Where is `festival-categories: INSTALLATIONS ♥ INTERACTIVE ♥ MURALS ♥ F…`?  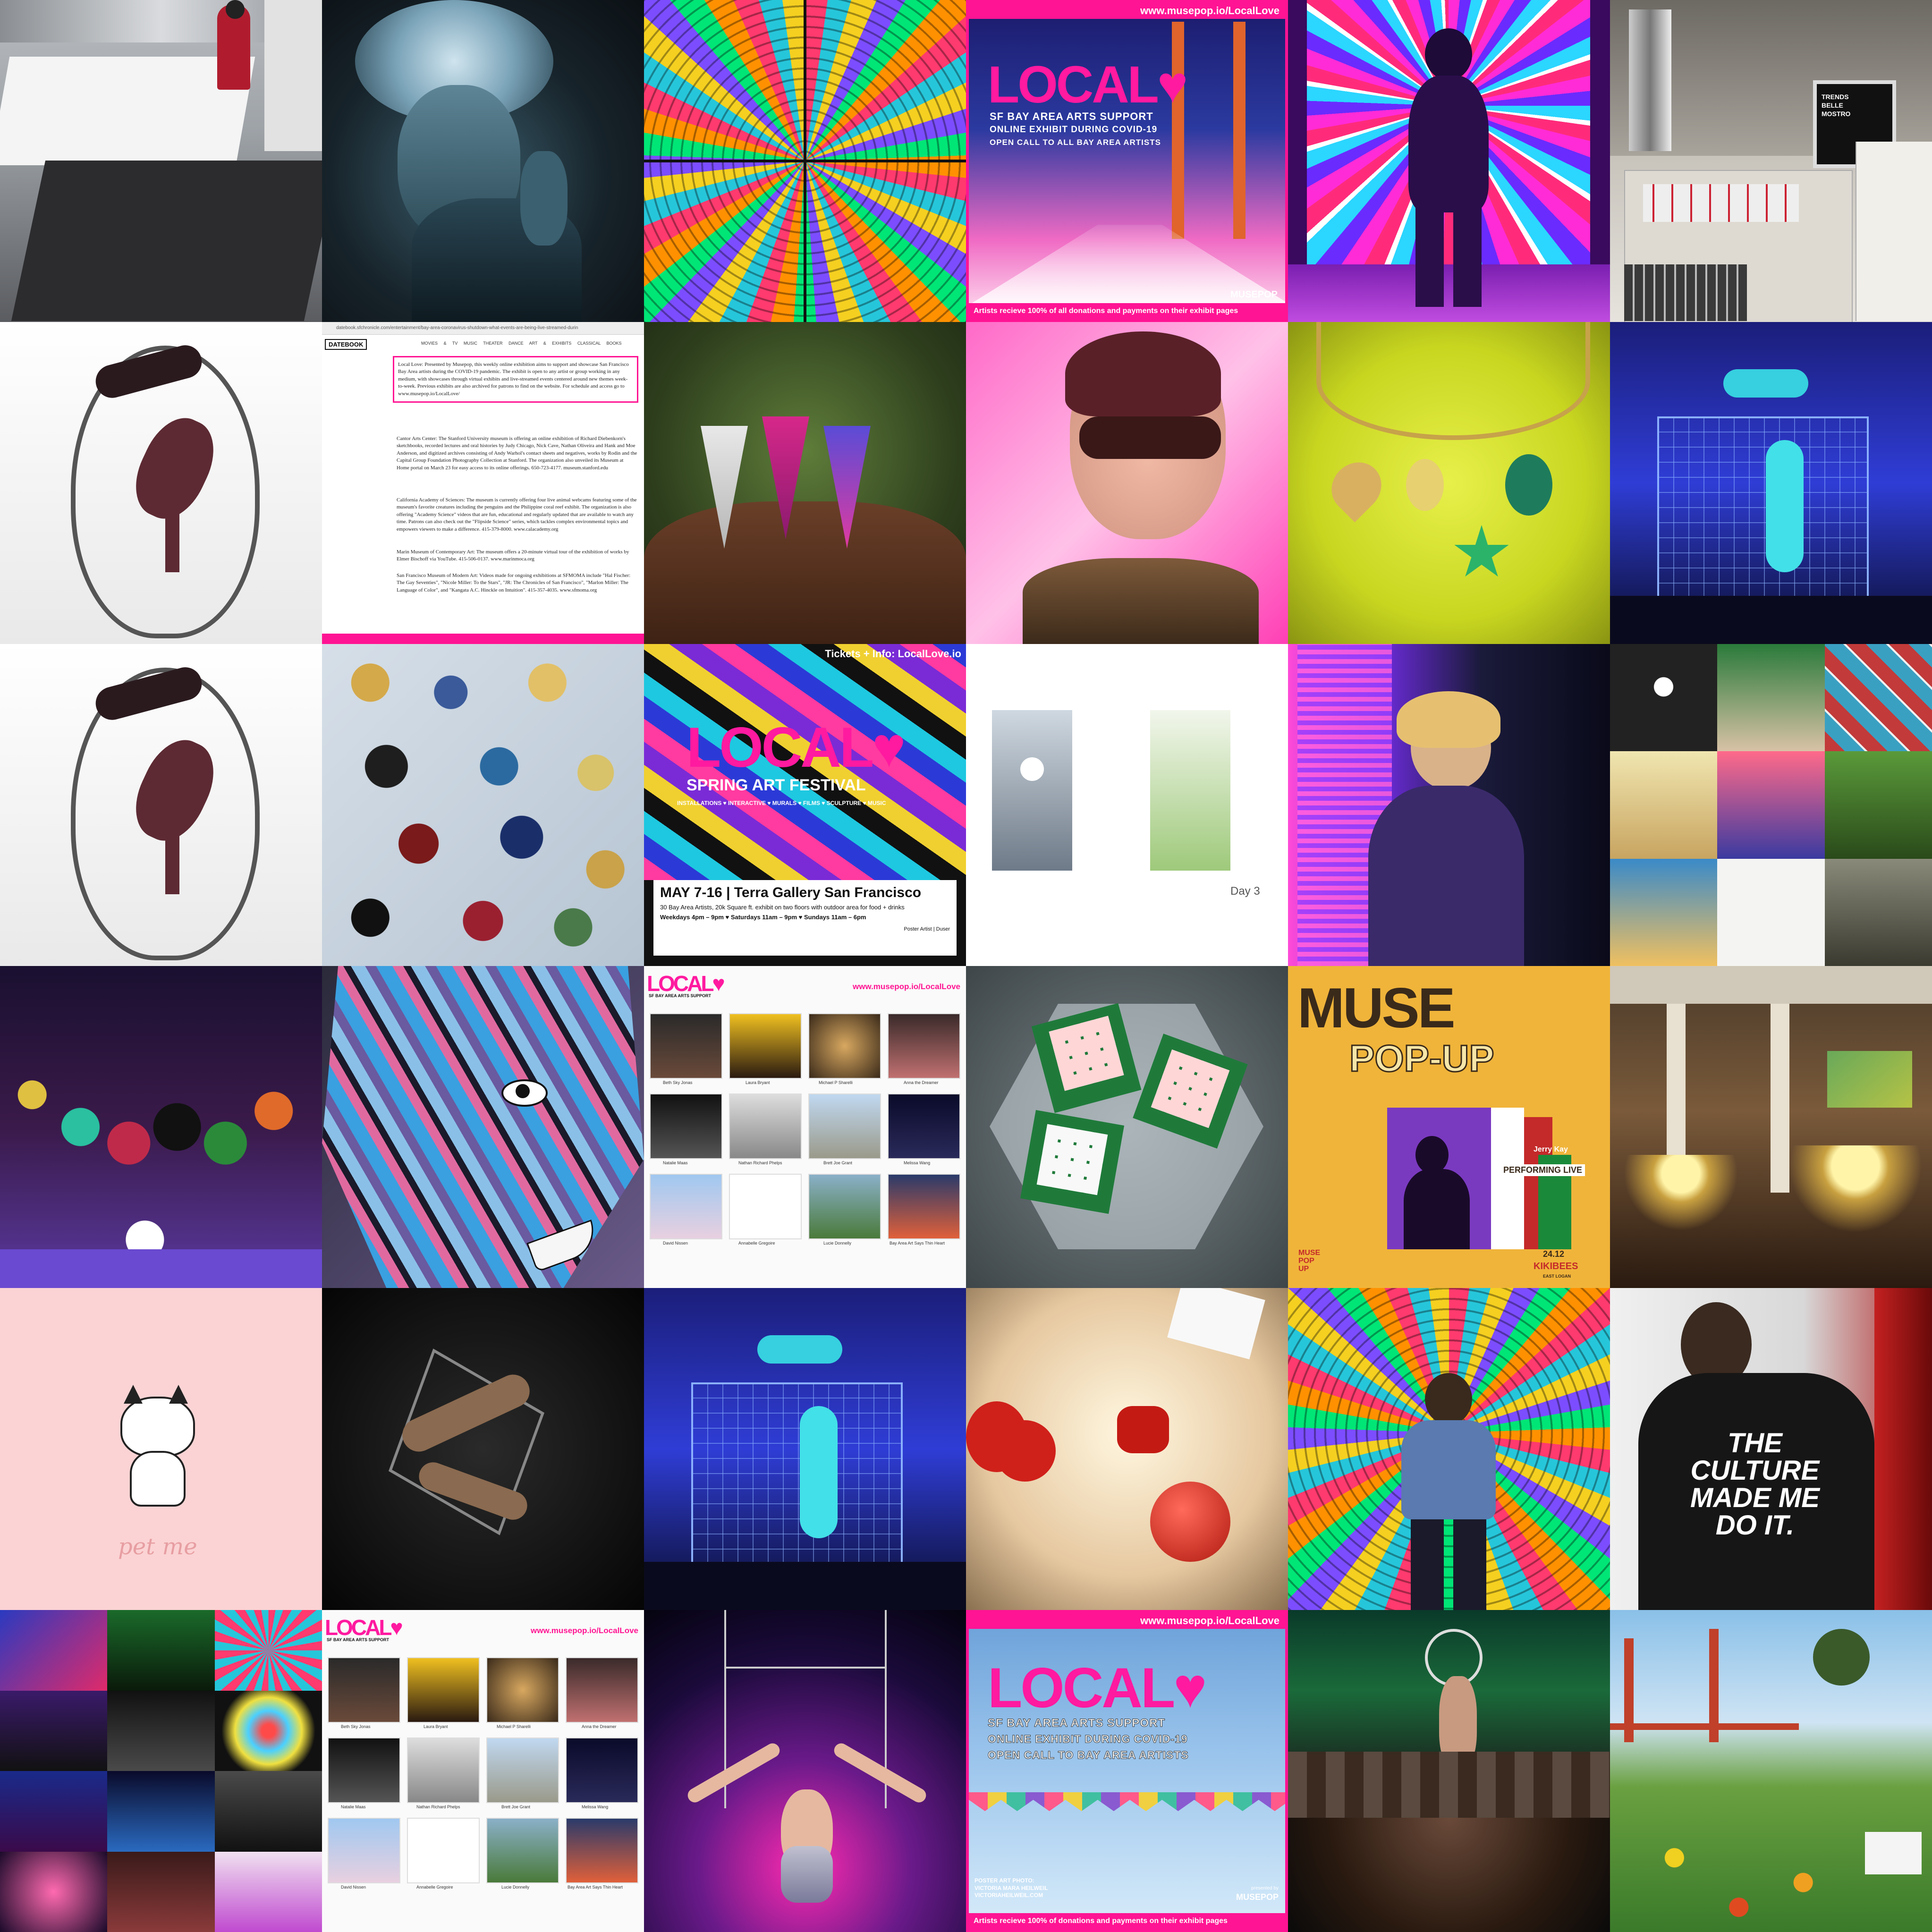
festival-categories: INSTALLATIONS ♥ INTERACTIVE ♥ MURALS ♥ F… is located at coordinates (781, 803).